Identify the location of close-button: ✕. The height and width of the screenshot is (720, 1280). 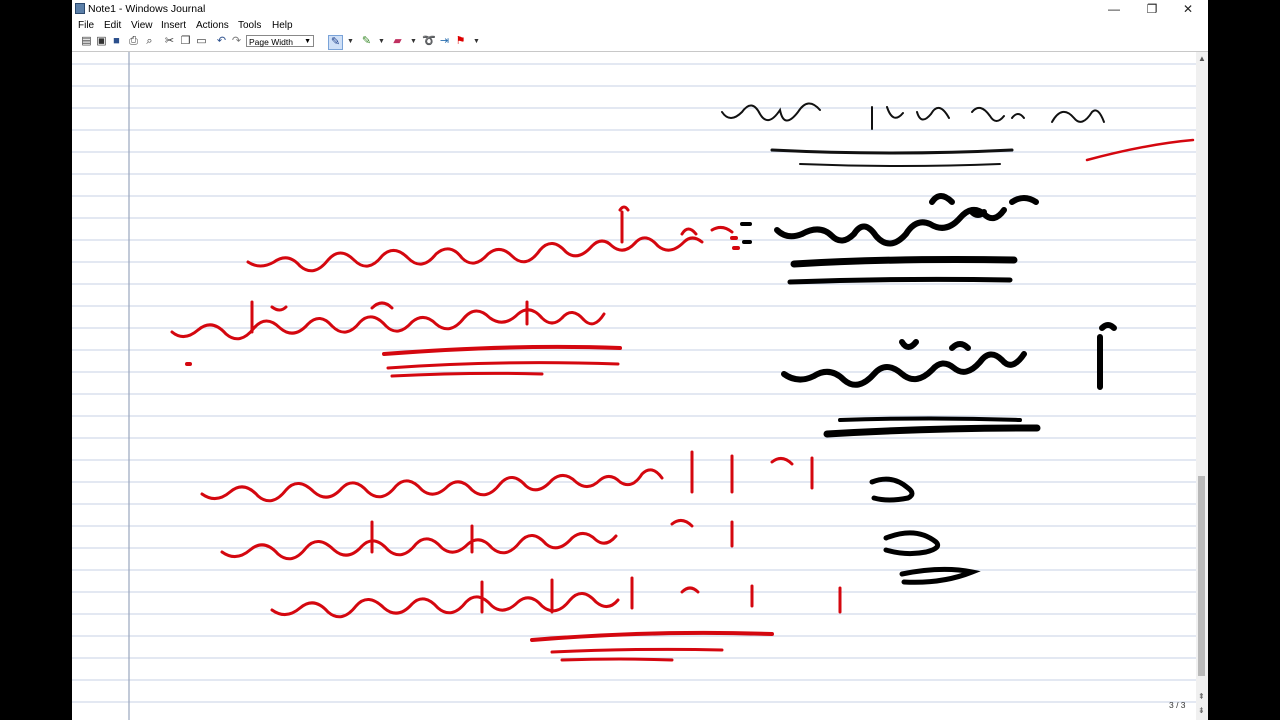
(1188, 9).